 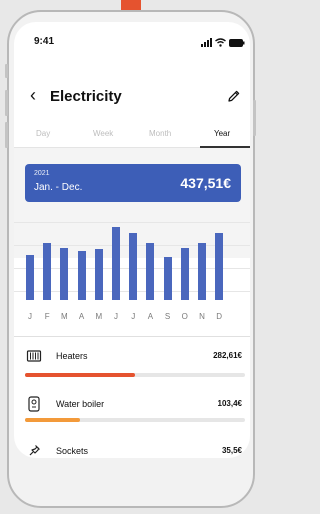 What do you see at coordinates (134, 358) in the screenshot?
I see `breakdown-row-heaters: Heaters 282,61€` at bounding box center [134, 358].